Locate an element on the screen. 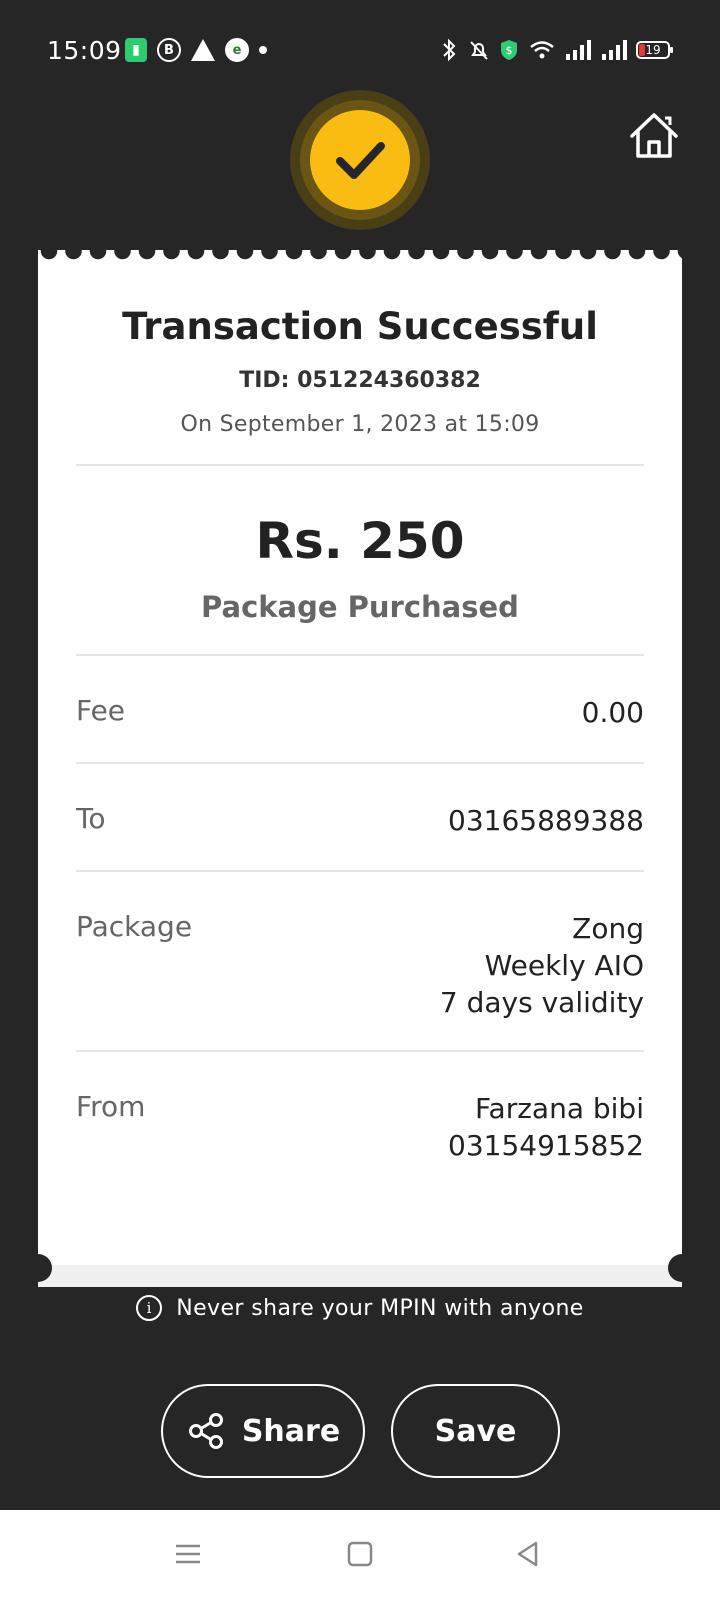 The height and width of the screenshot is (1600, 720). to-value-line: 03165889388 is located at coordinates (546, 820).